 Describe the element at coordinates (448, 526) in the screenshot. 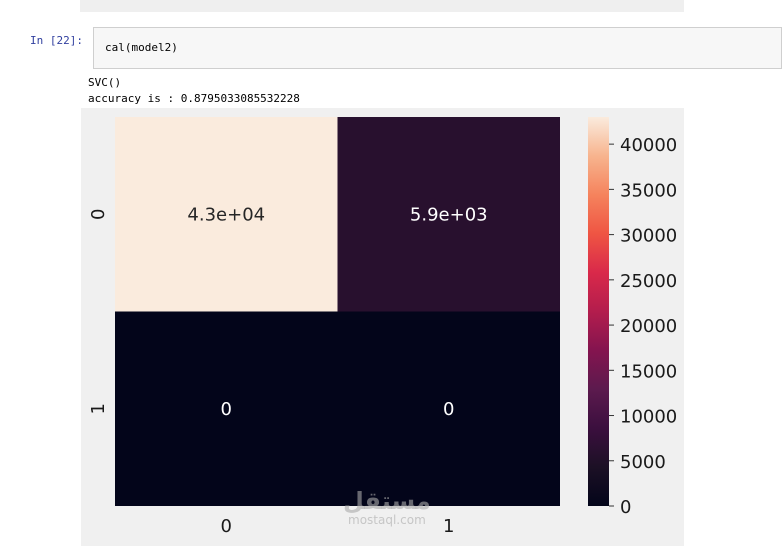

I see `x-tick-label-1: 1` at that location.